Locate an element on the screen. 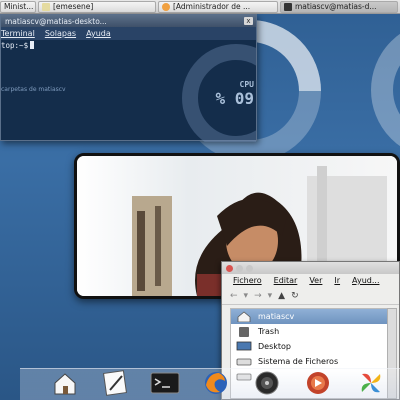 The height and width of the screenshot is (400, 400). task-emesene: [emesene] is located at coordinates (97, 6).